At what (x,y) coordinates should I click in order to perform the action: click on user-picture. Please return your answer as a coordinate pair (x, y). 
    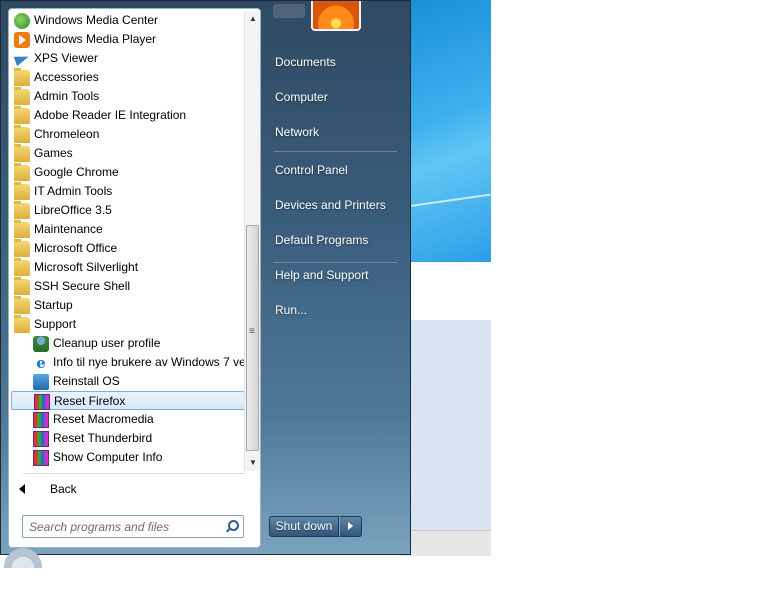
    Looking at the image, I should click on (336, 16).